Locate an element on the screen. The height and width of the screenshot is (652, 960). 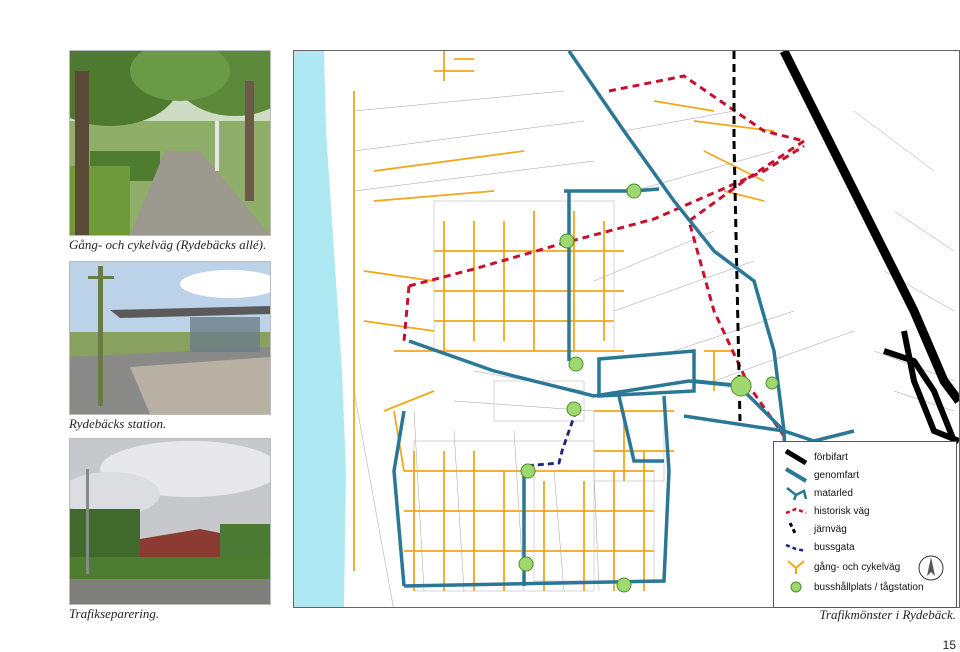
legend-item-bussgata: bussgata is located at coordinates (819, 547).